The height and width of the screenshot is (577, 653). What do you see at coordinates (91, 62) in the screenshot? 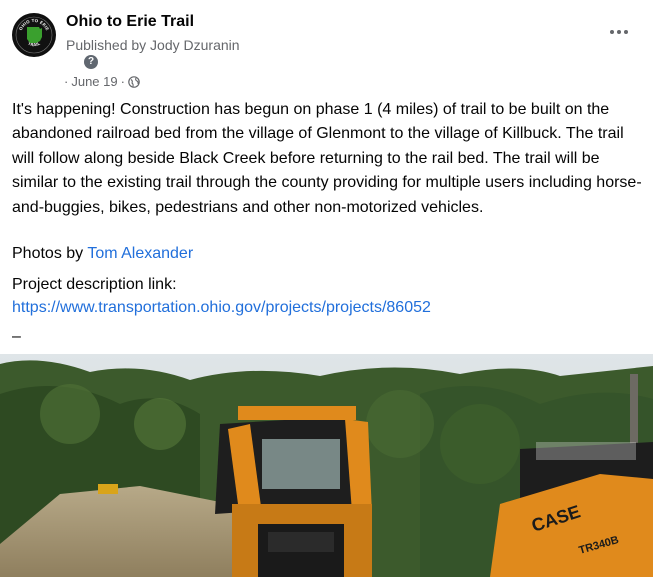
I see `help-icon: ?` at bounding box center [91, 62].